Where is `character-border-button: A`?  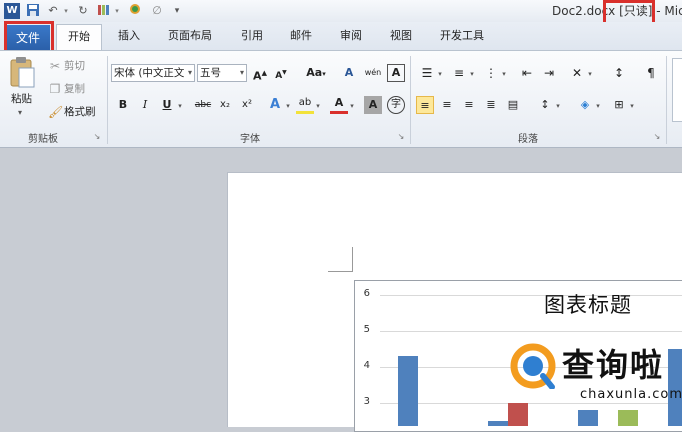 character-border-button: A is located at coordinates (396, 73).